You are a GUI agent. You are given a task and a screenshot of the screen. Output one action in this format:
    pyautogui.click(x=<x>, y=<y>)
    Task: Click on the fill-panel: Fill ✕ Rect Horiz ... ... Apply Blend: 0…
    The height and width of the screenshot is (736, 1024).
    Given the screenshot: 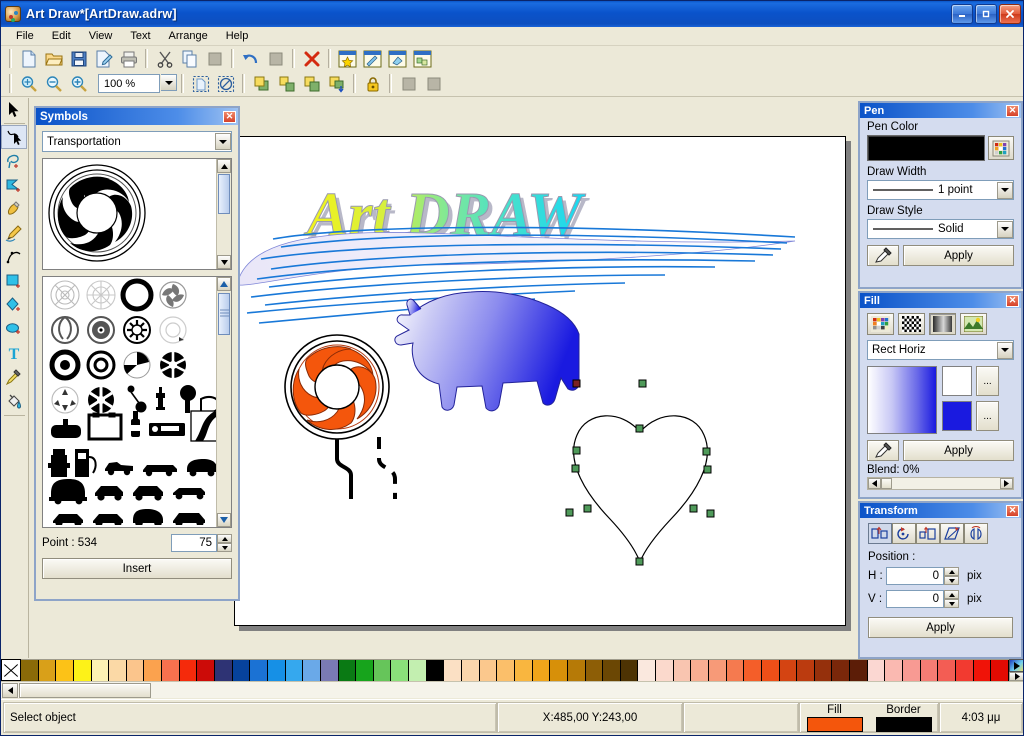 What is the action you would take?
    pyautogui.click(x=940, y=395)
    